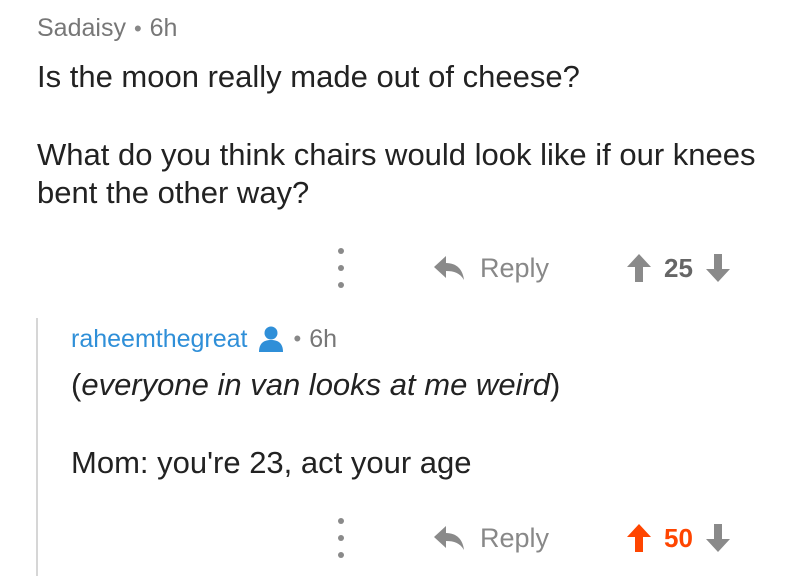 The width and height of the screenshot is (800, 576). Describe the element at coordinates (555, 384) in the screenshot. I see `paren-close: )` at that location.